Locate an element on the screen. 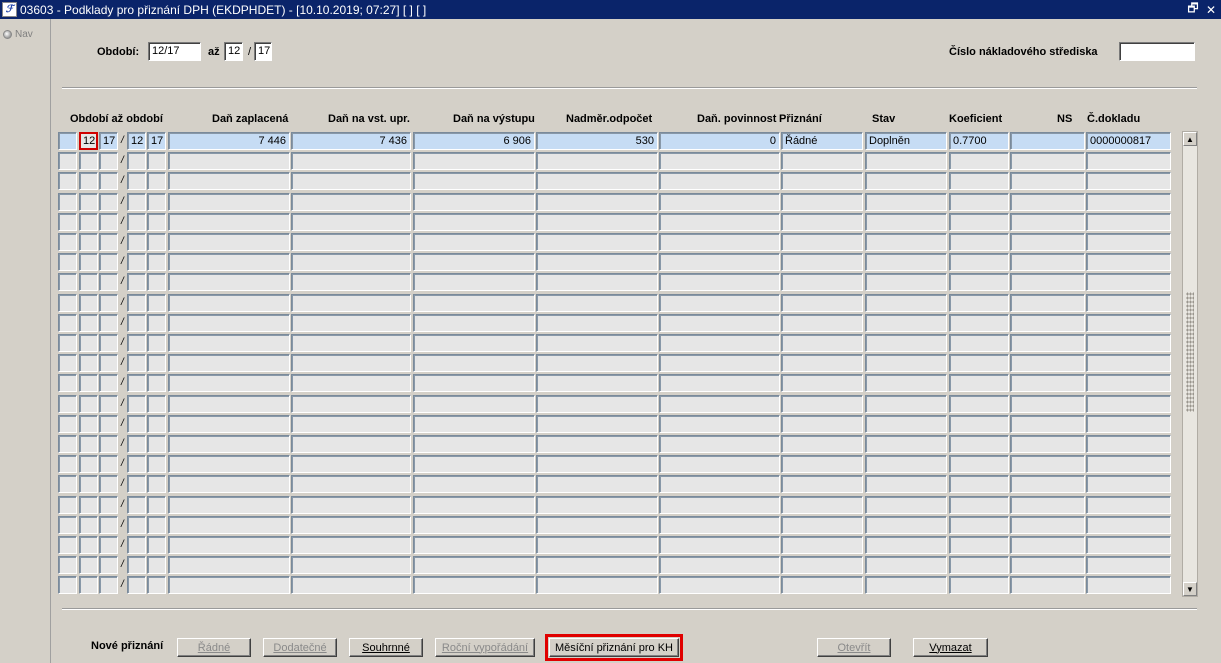  cell-od-month: 12 is located at coordinates (88, 141).